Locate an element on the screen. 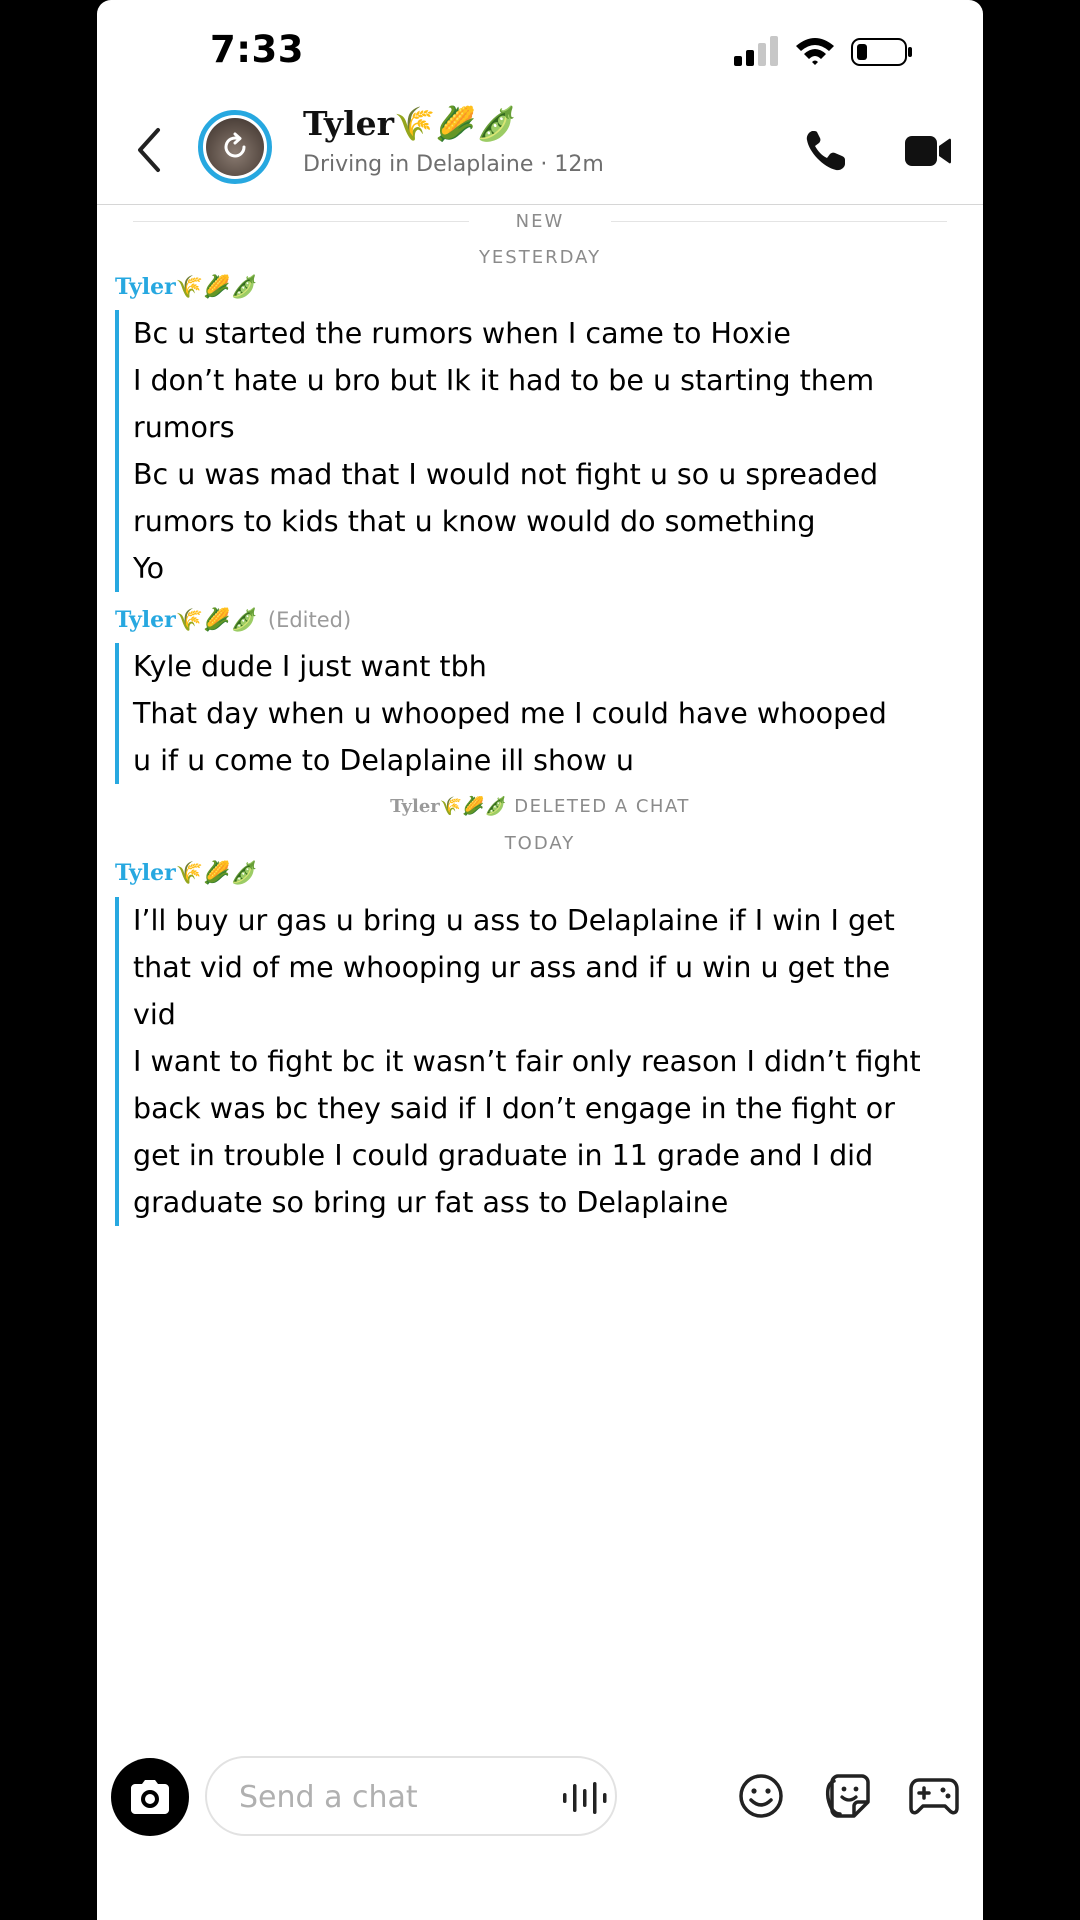 This screenshot has height=1920, width=1080. deleted-chat-note: Tyler🌾🌽🫛 DELETED A CHAT is located at coordinates (540, 806).